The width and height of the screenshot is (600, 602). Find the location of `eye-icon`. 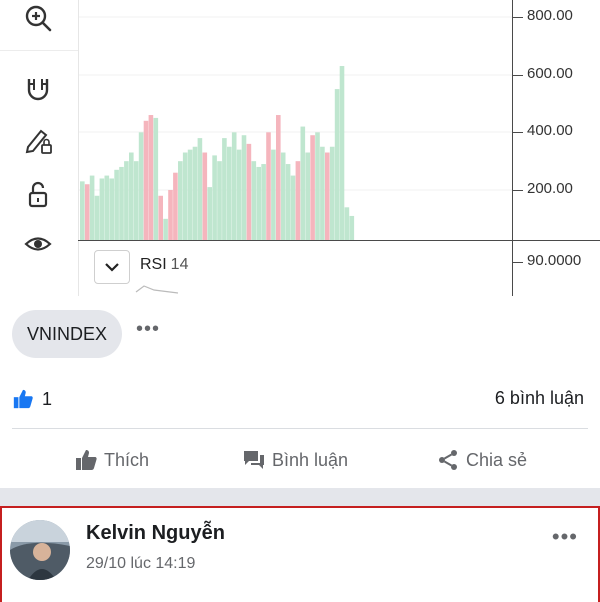

eye-icon is located at coordinates (38, 244).